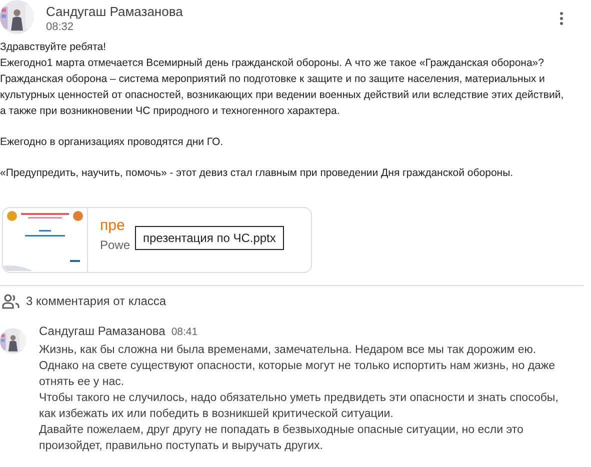 The height and width of the screenshot is (467, 591). I want to click on attachment-title: пре, so click(113, 226).